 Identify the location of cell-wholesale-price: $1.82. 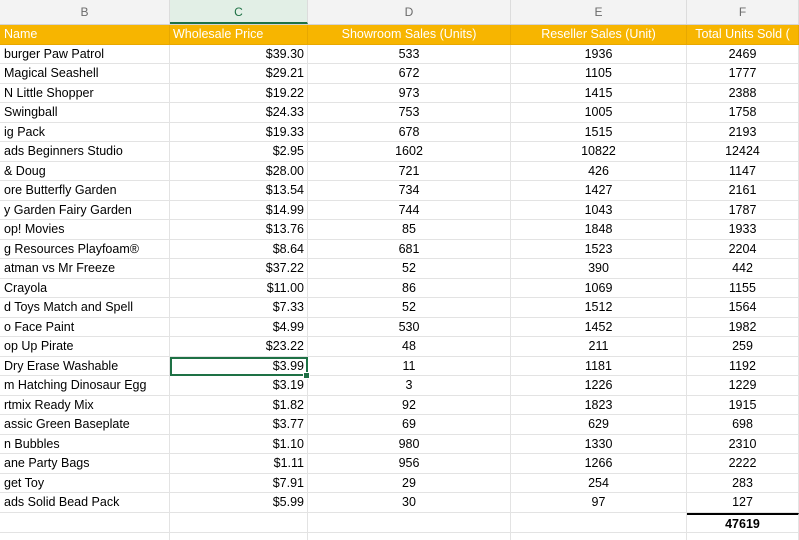
(239, 405).